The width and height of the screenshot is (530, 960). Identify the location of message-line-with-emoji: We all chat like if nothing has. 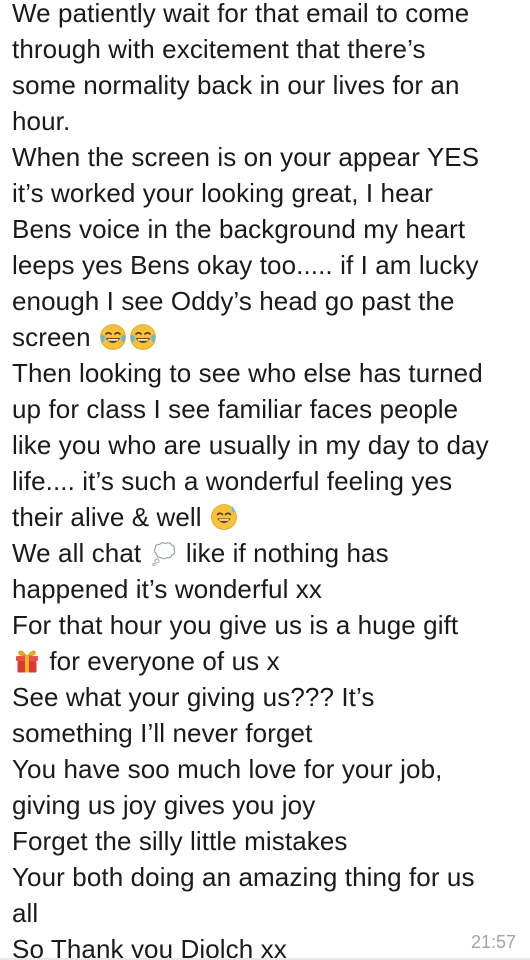
(200, 553).